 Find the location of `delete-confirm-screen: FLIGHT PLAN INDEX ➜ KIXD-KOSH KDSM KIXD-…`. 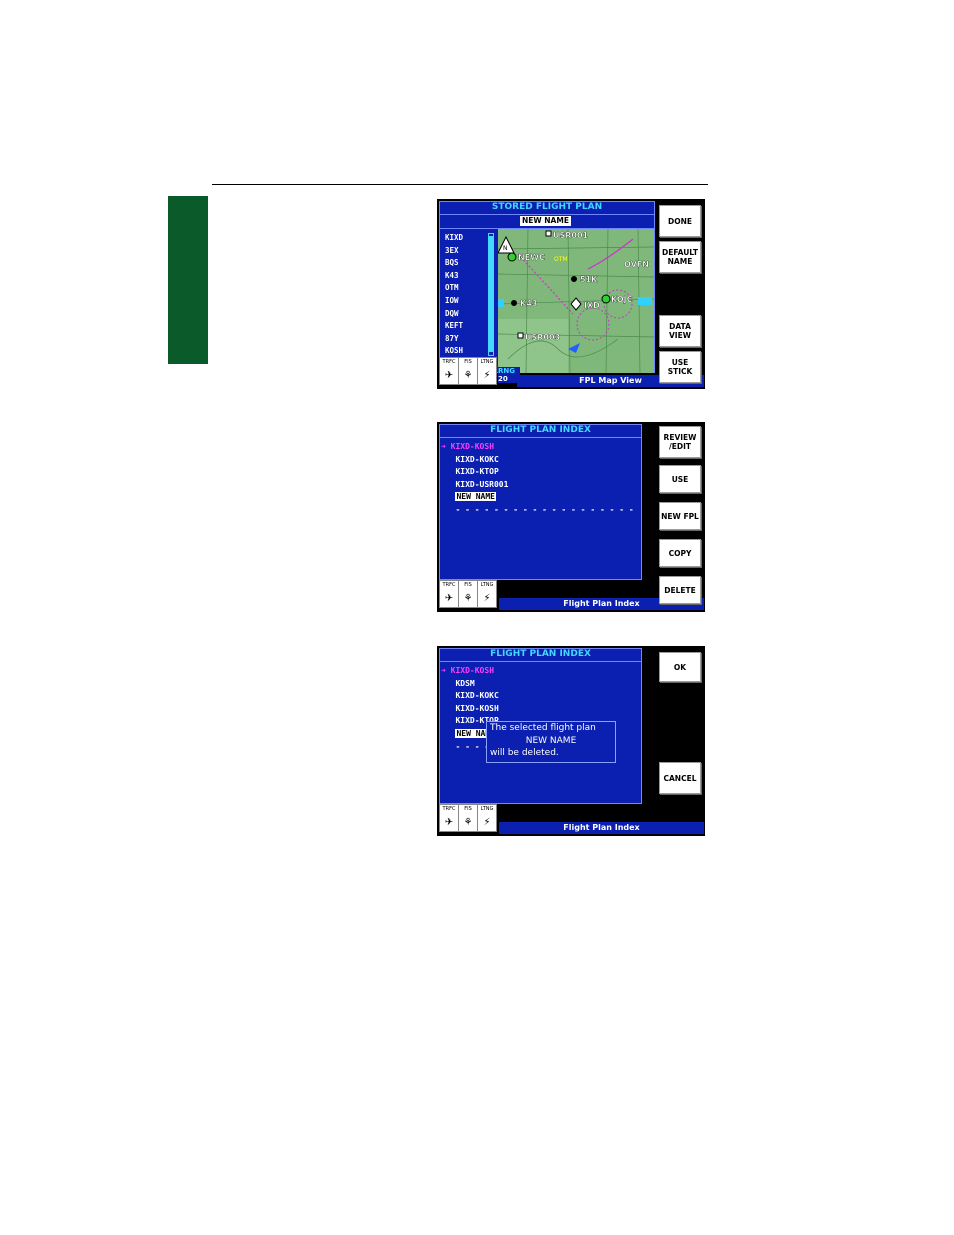

delete-confirm-screen: FLIGHT PLAN INDEX ➜ KIXD-KOSH KDSM KIXD-… is located at coordinates (571, 741).